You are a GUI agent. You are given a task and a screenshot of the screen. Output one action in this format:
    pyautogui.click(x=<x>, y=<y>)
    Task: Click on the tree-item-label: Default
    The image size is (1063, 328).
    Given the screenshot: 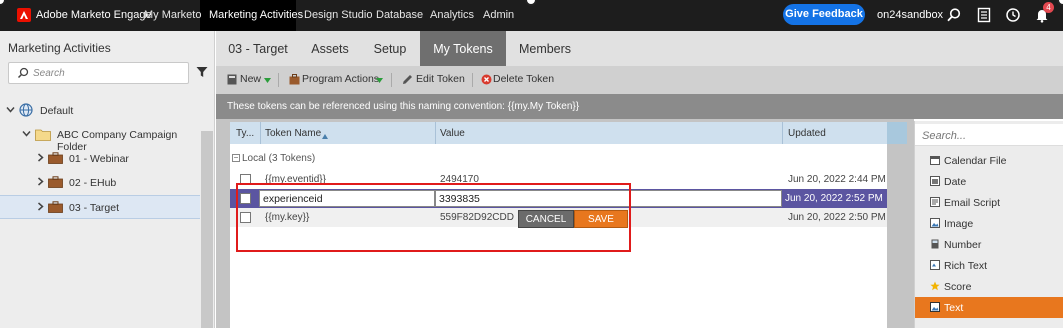 What is the action you would take?
    pyautogui.click(x=57, y=111)
    